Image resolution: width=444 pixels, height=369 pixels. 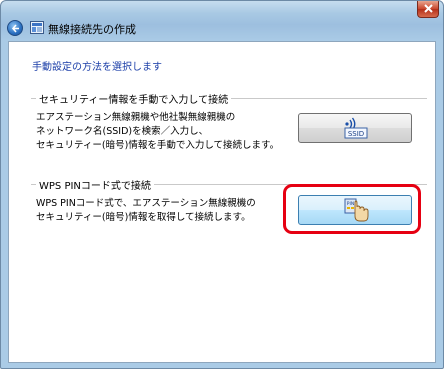 I want to click on manual-desc-line3: セキュリティー(暗号)情報を手動で入力して接続します。, so click(x=158, y=145).